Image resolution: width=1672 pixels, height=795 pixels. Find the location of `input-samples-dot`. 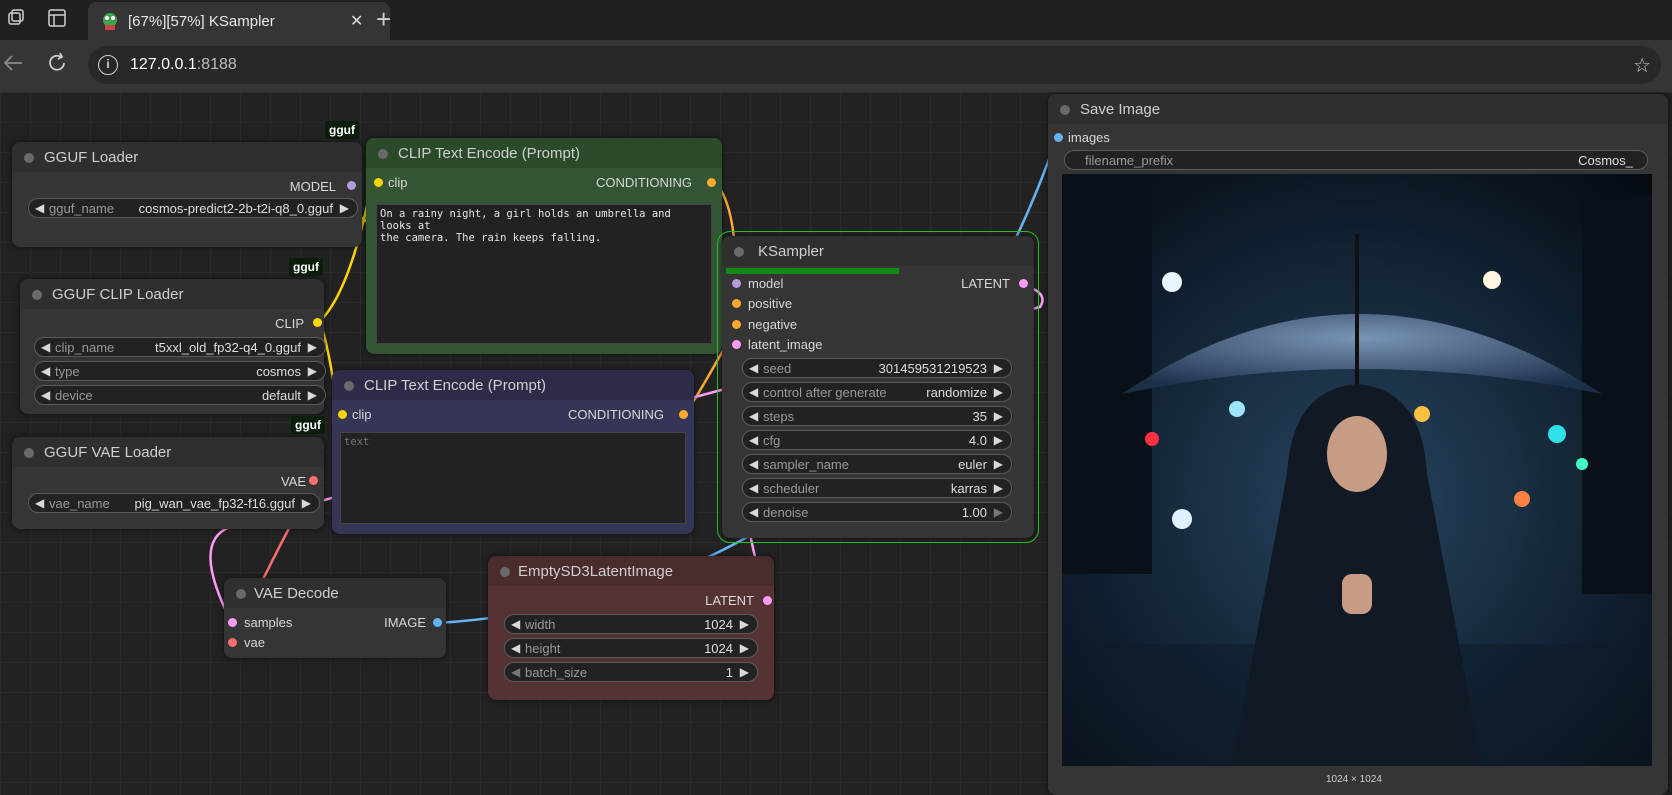

input-samples-dot is located at coordinates (232, 622).